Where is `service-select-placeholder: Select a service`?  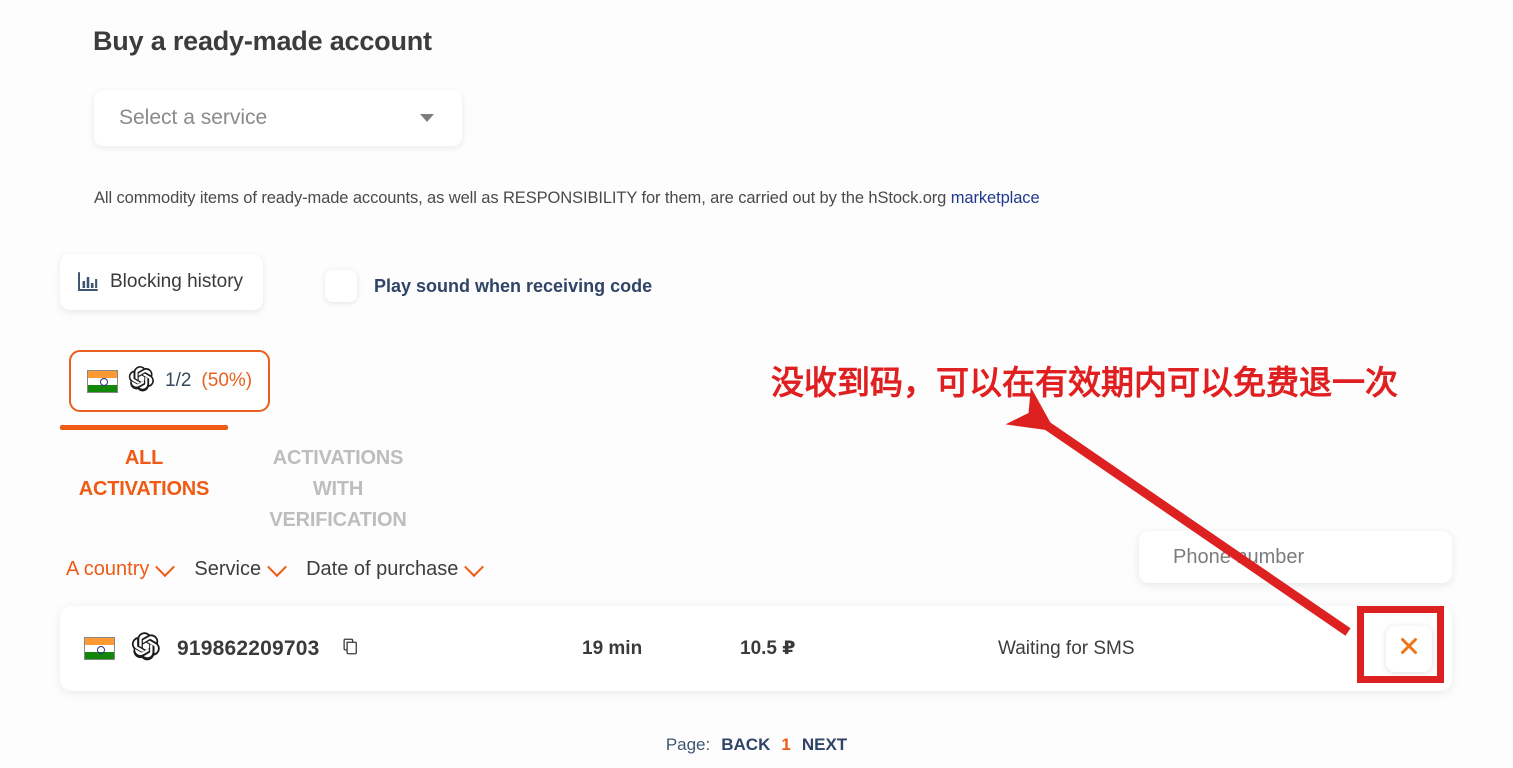
service-select-placeholder: Select a service is located at coordinates (193, 117).